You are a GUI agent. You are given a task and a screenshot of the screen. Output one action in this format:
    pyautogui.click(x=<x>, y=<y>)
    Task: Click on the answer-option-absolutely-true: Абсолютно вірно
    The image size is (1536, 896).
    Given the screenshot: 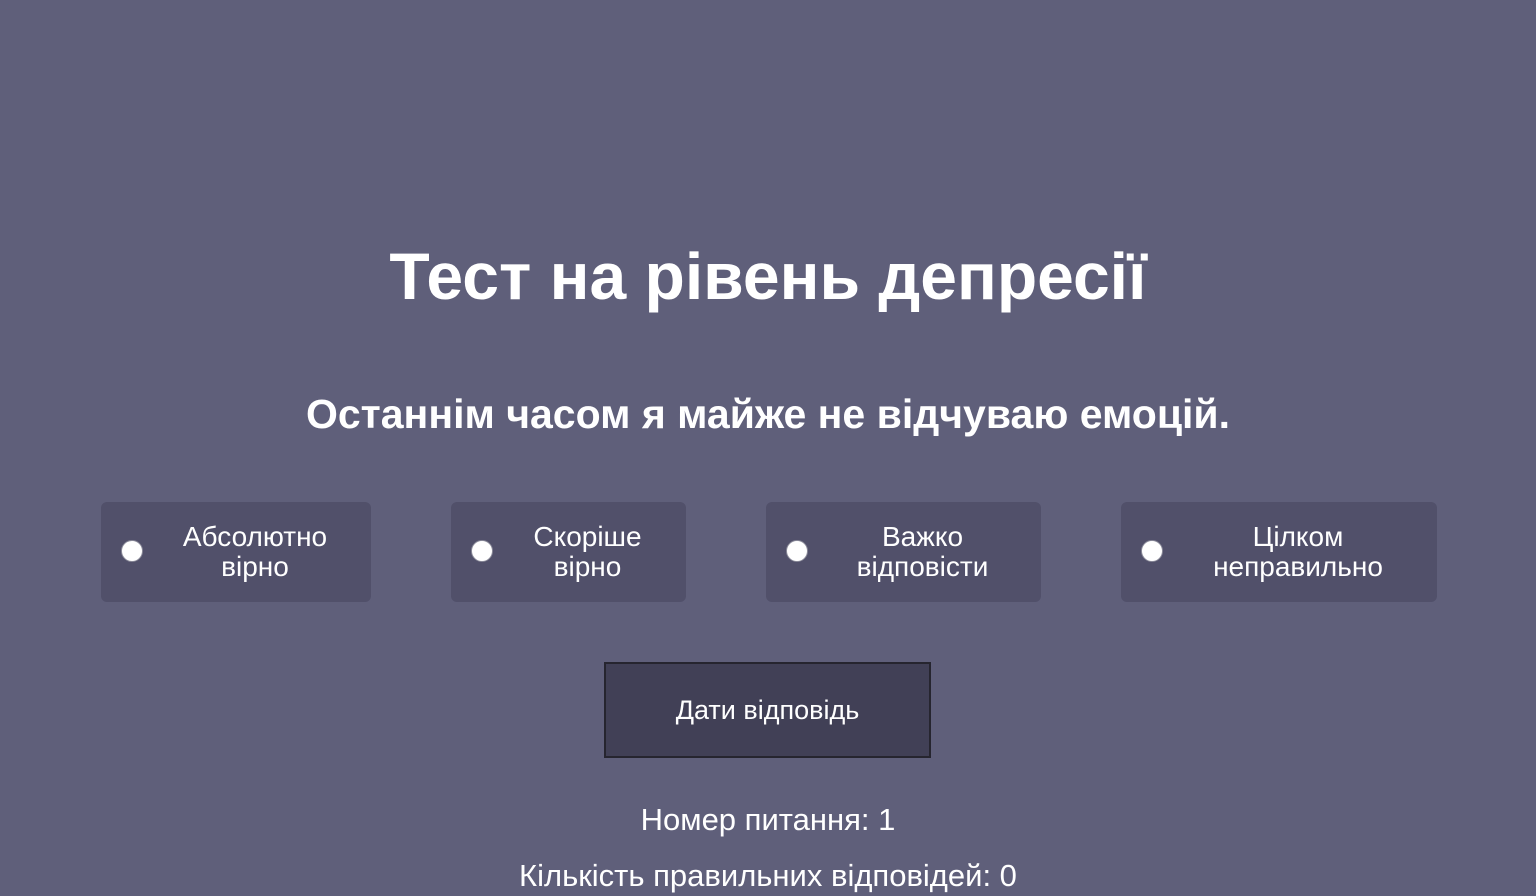 What is the action you would take?
    pyautogui.click(x=236, y=552)
    